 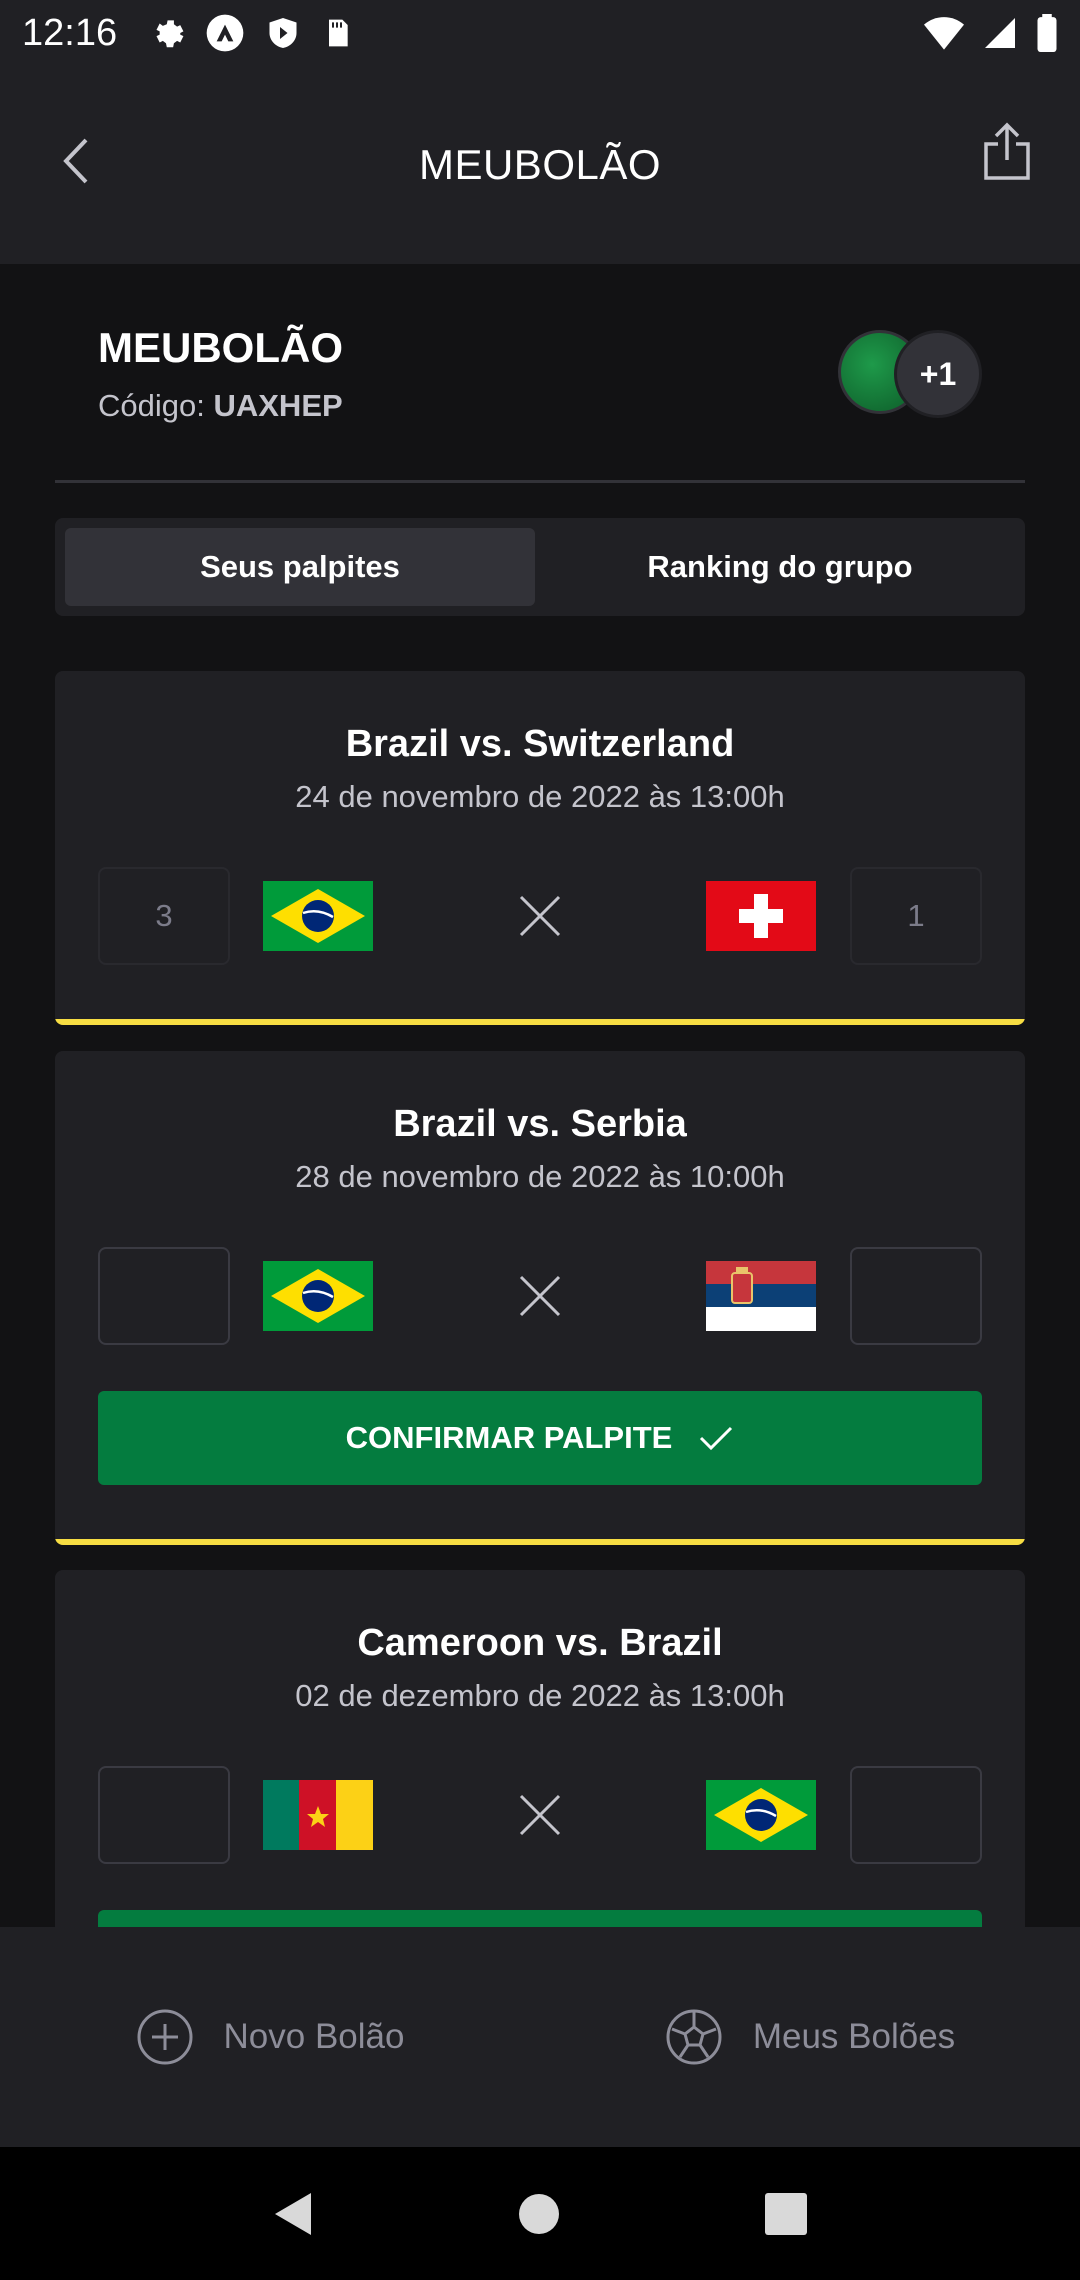 I want to click on confirm-guess-button, so click(x=540, y=1918).